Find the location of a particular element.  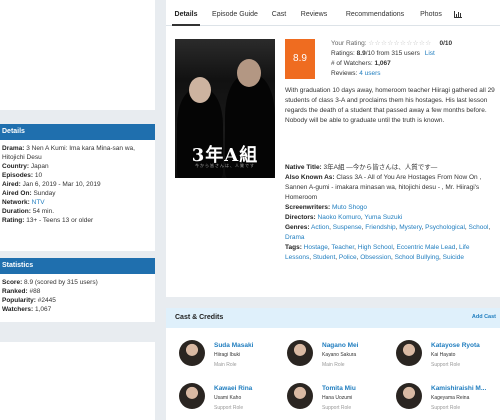

tag-link: School Bullying is located at coordinates (417, 257).